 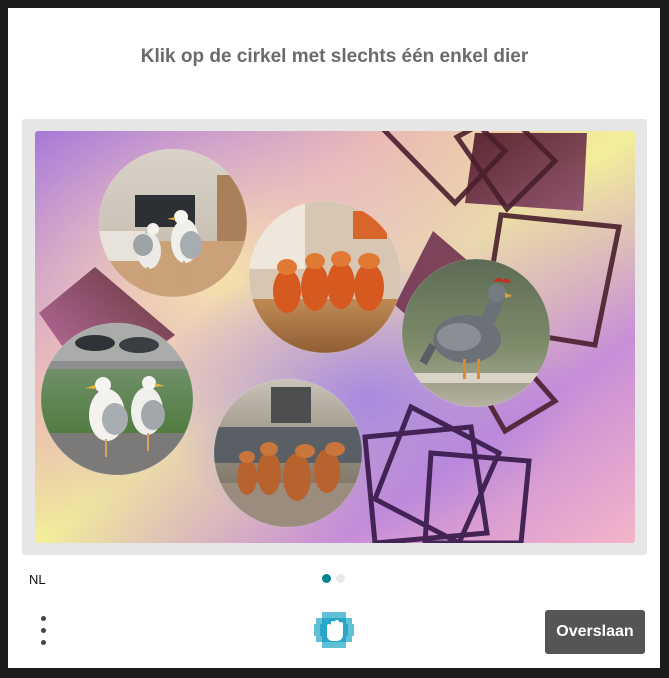 What do you see at coordinates (595, 632) in the screenshot?
I see `skip-button: Overslaan` at bounding box center [595, 632].